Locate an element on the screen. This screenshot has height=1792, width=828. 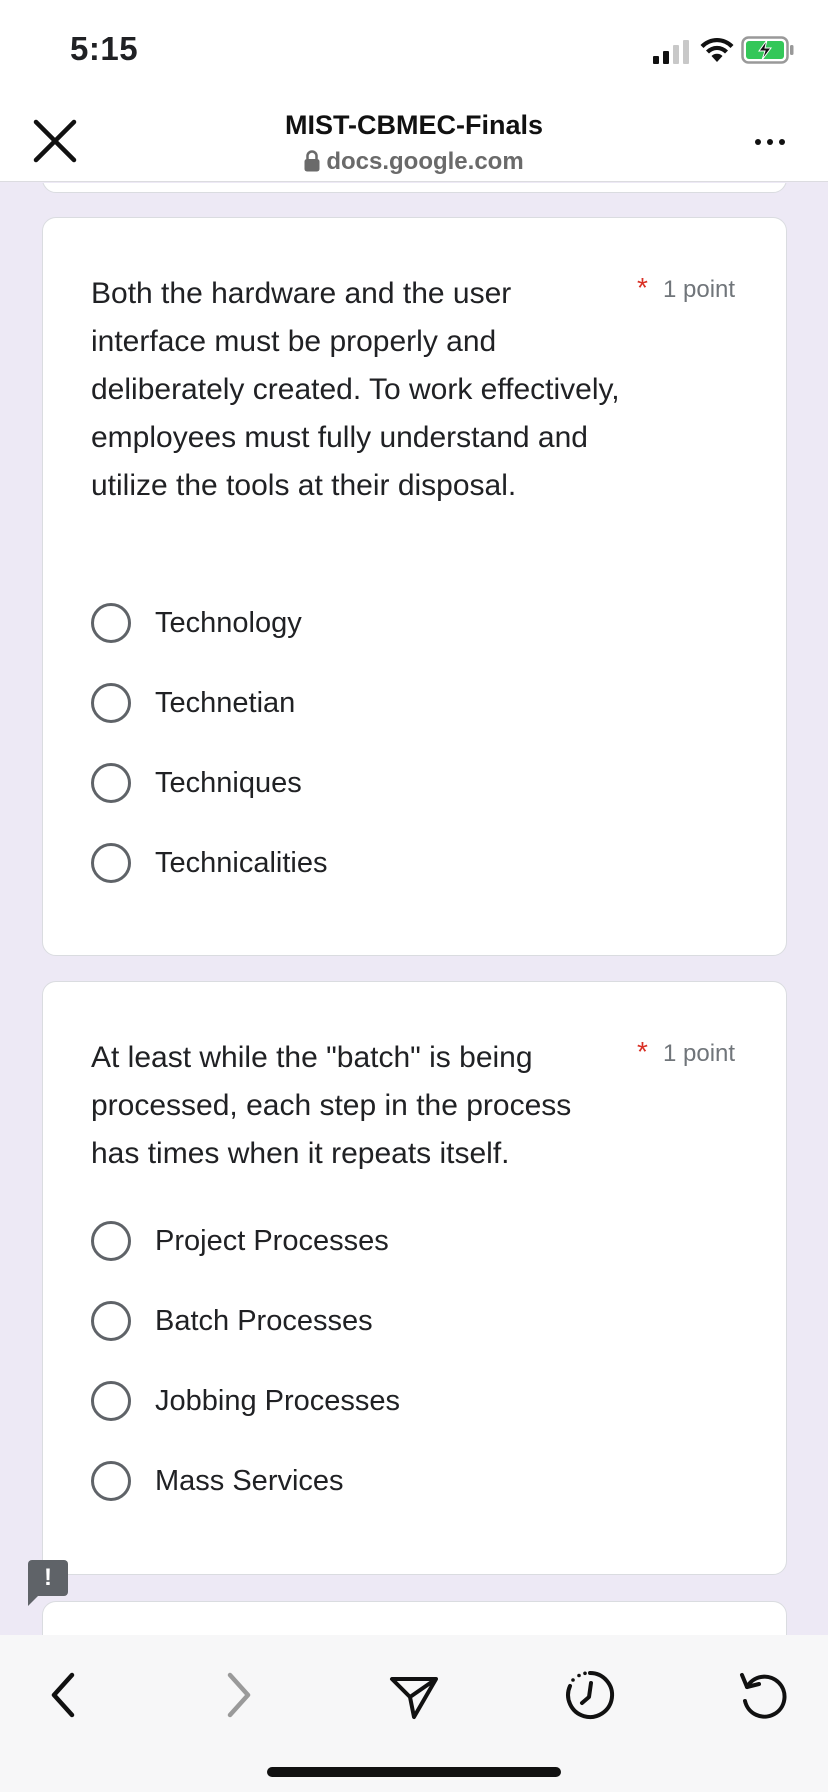
radio-option: Technetian is located at coordinates (411, 703).